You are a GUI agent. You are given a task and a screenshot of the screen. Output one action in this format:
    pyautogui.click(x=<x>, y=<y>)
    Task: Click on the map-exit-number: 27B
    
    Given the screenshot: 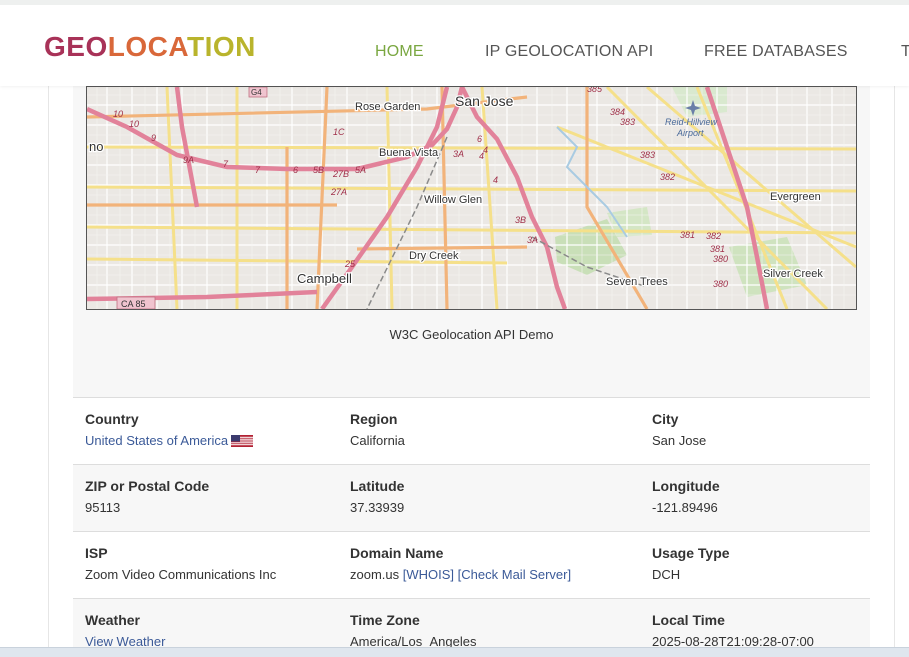 What is the action you would take?
    pyautogui.click(x=340, y=174)
    